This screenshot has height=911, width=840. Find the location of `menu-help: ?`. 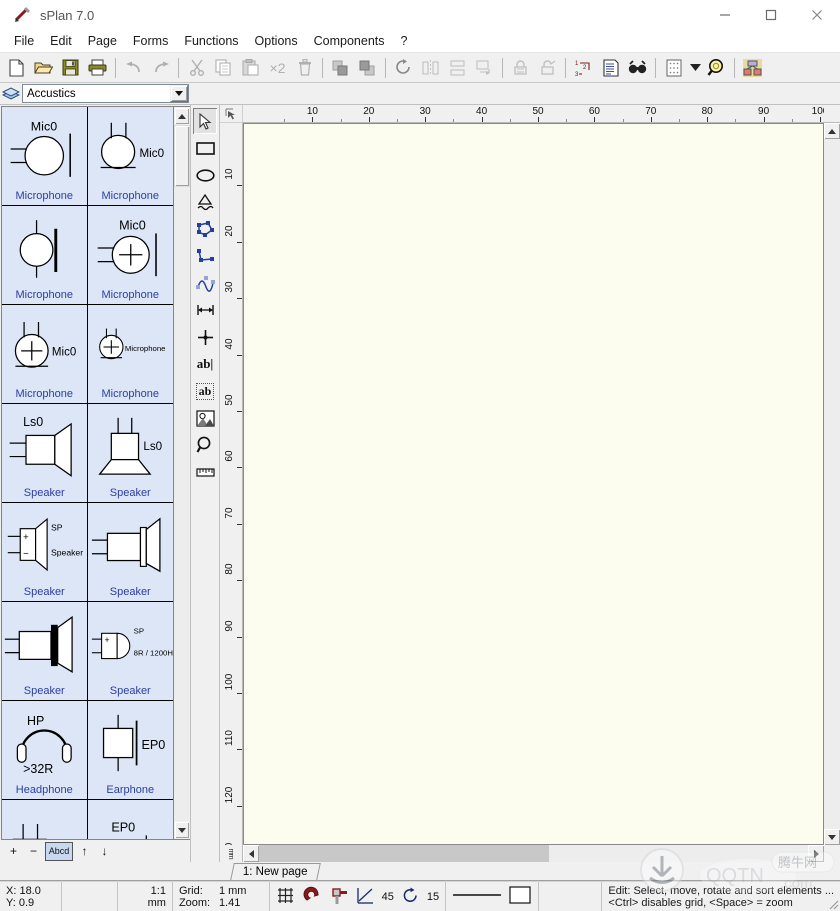

menu-help: ? is located at coordinates (404, 41).